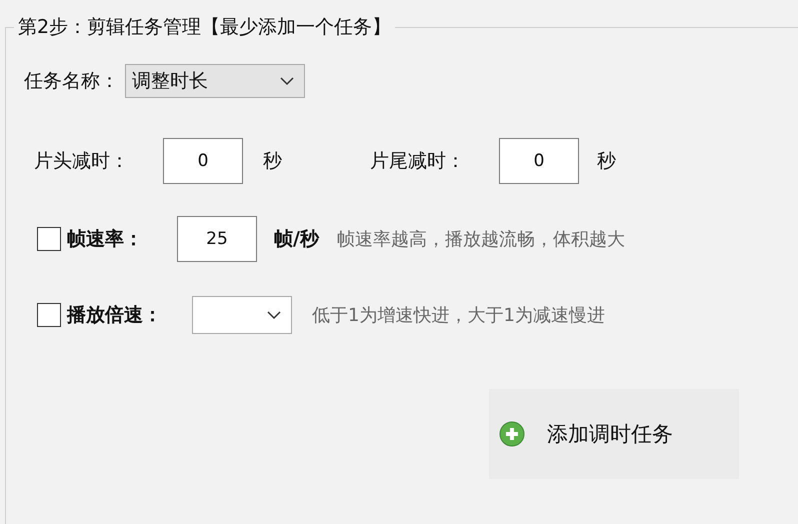 The height and width of the screenshot is (524, 798). Describe the element at coordinates (458, 315) in the screenshot. I see `hint-text: 低于1为增速快进，大于1为减速慢进` at that location.